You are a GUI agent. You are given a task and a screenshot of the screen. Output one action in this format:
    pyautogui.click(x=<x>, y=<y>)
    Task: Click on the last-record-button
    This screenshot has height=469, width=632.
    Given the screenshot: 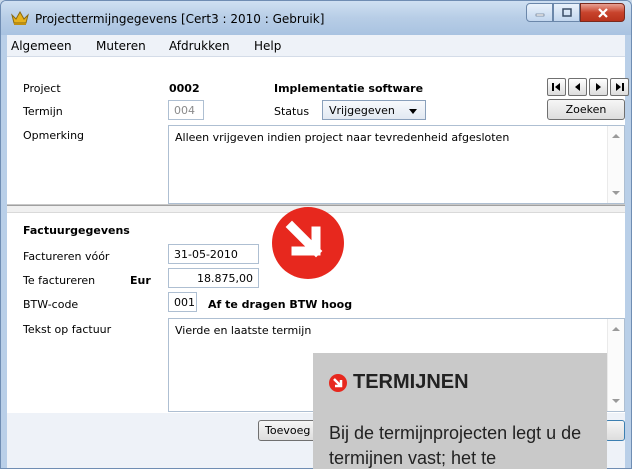 What is the action you would take?
    pyautogui.click(x=619, y=87)
    